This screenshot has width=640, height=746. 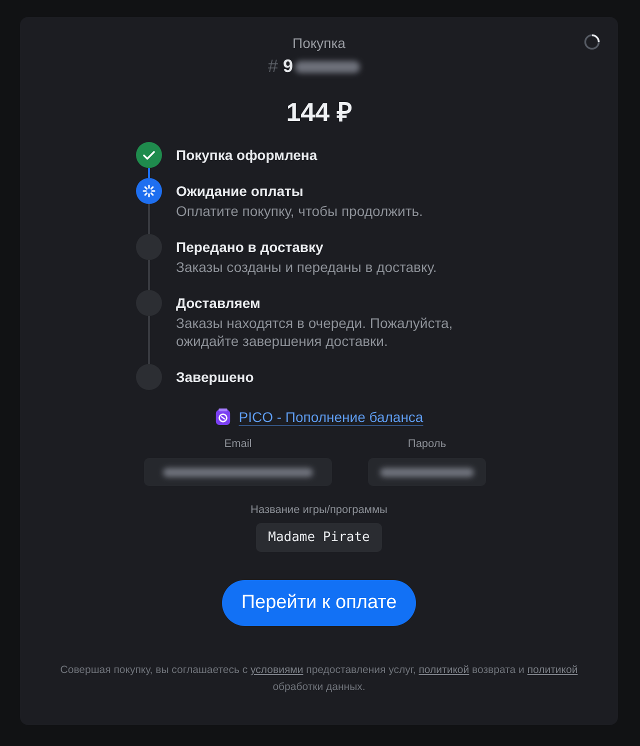 I want to click on field-label: Пароль, so click(x=427, y=444).